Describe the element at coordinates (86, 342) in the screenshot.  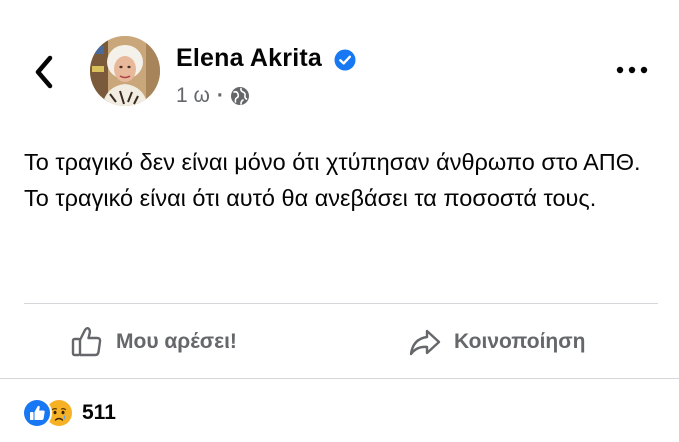
I see `thumbs-up-icon` at that location.